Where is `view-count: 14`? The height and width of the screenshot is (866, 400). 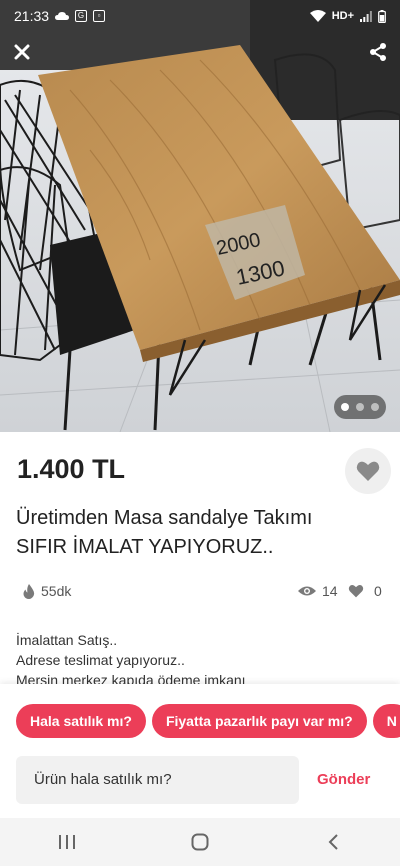
view-count: 14 is located at coordinates (318, 591).